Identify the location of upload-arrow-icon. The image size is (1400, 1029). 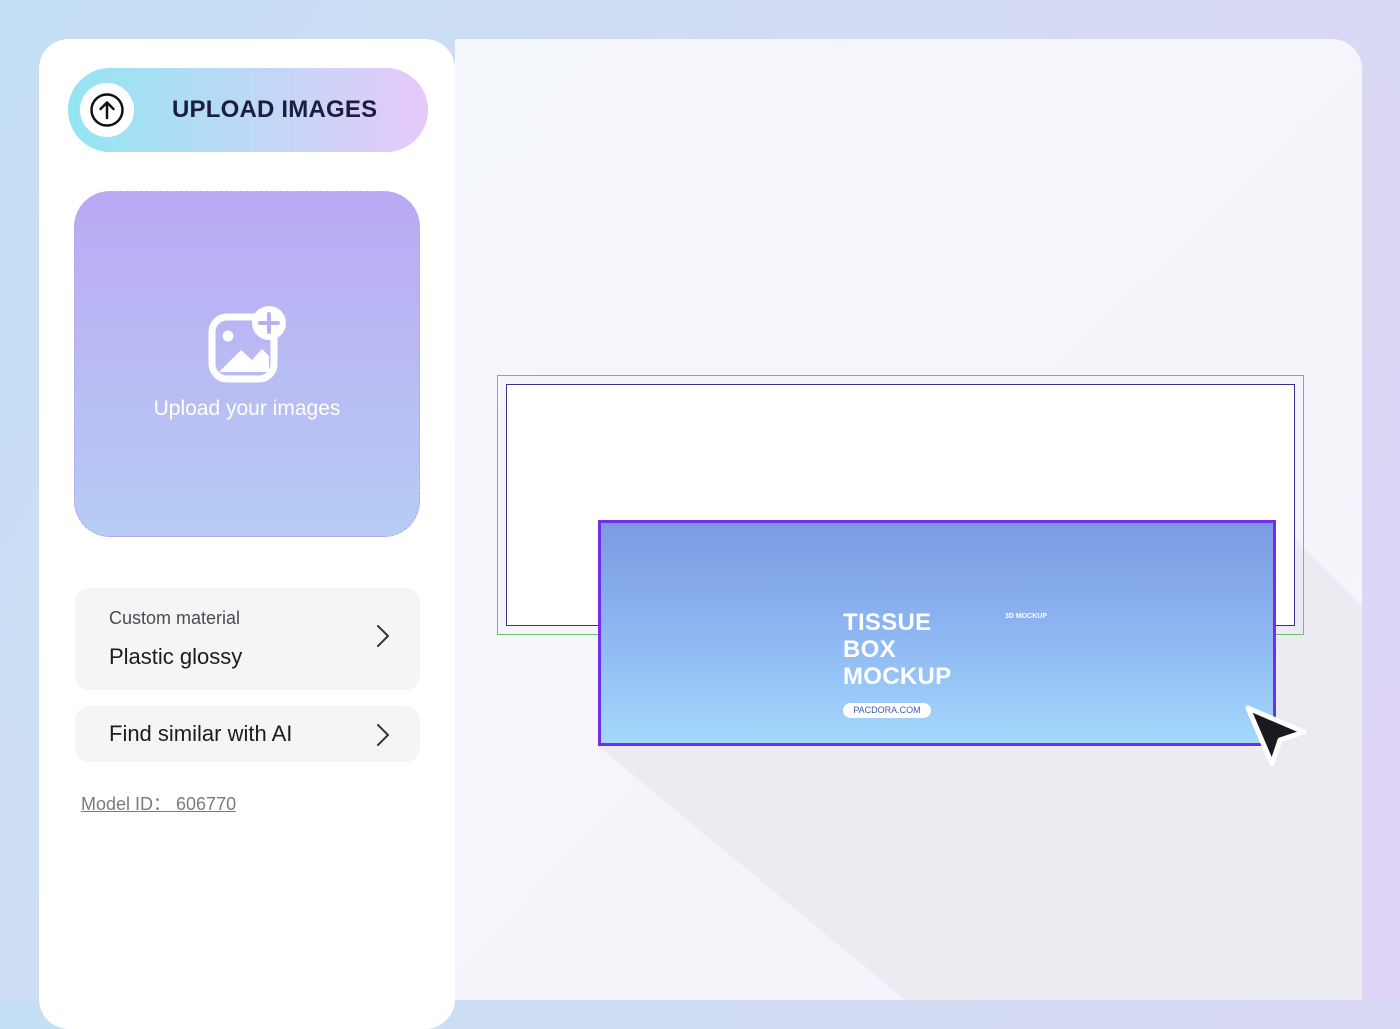
(107, 110).